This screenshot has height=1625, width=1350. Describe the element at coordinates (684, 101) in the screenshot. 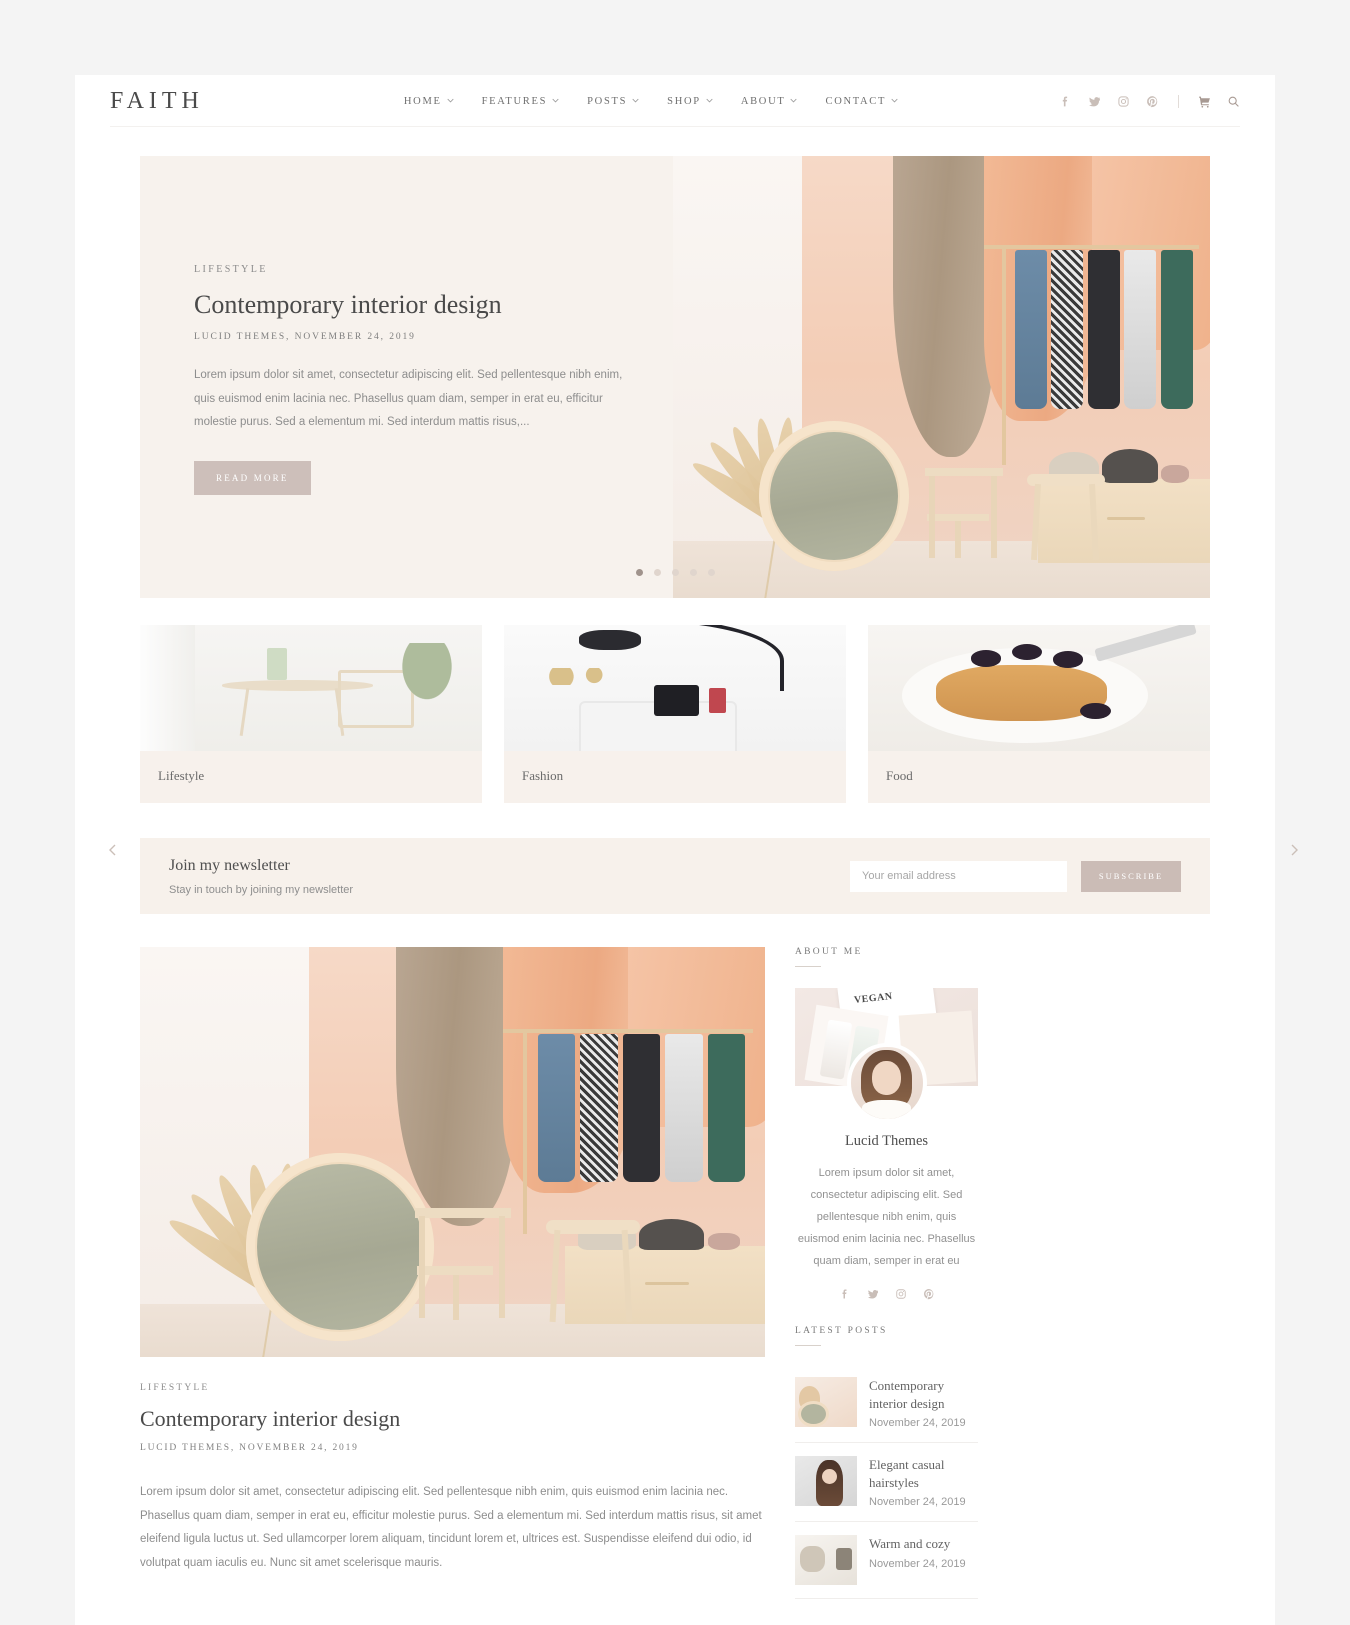

I see `nav-label: SHOP` at that location.